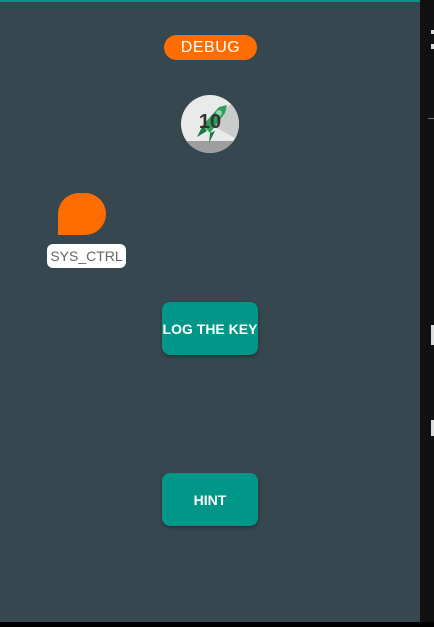 This screenshot has height=627, width=434. I want to click on level-number: 10, so click(210, 122).